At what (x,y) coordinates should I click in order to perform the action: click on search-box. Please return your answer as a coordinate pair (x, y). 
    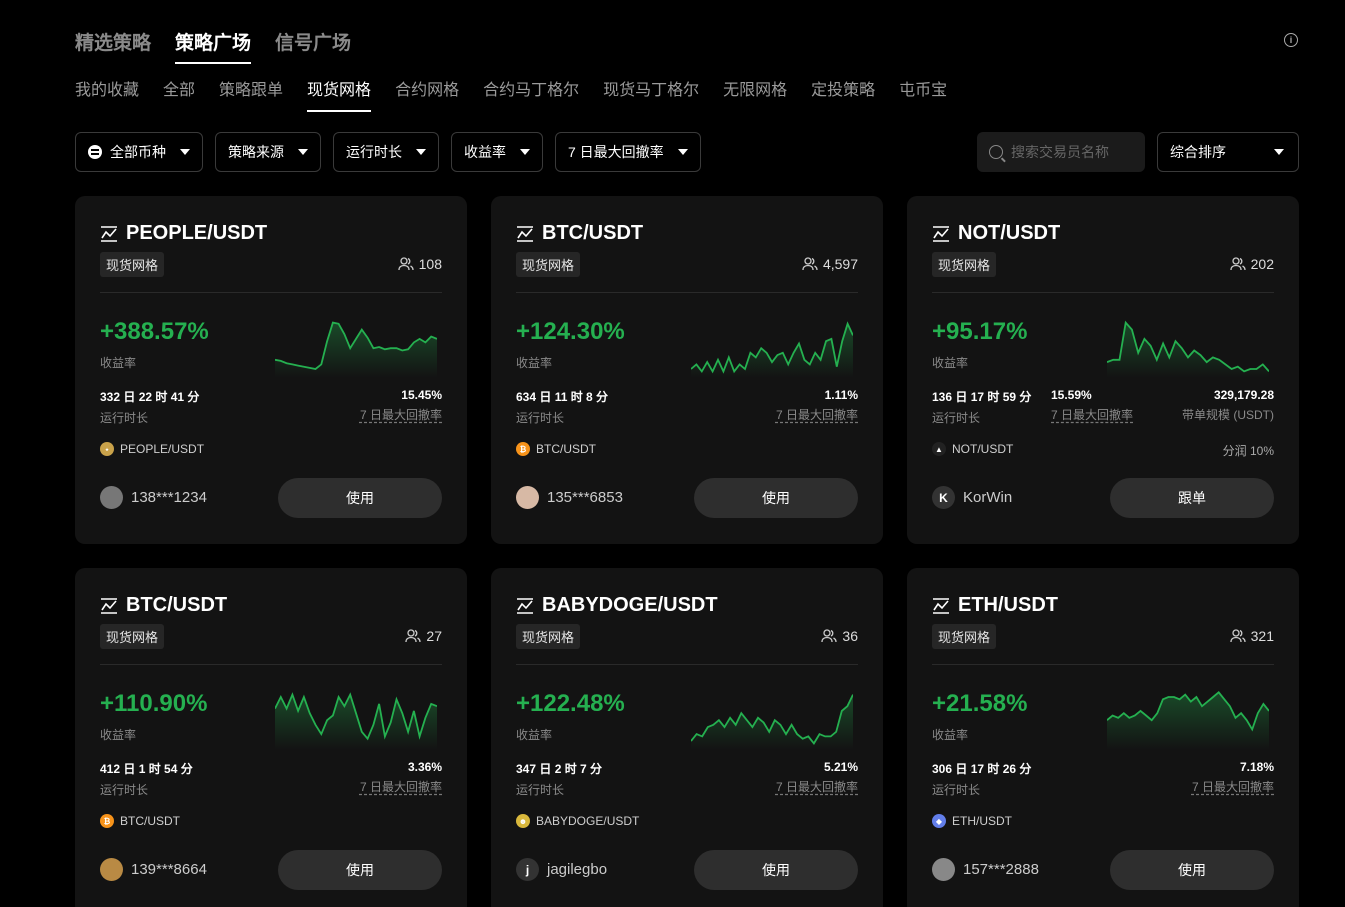
    Looking at the image, I should click on (1061, 152).